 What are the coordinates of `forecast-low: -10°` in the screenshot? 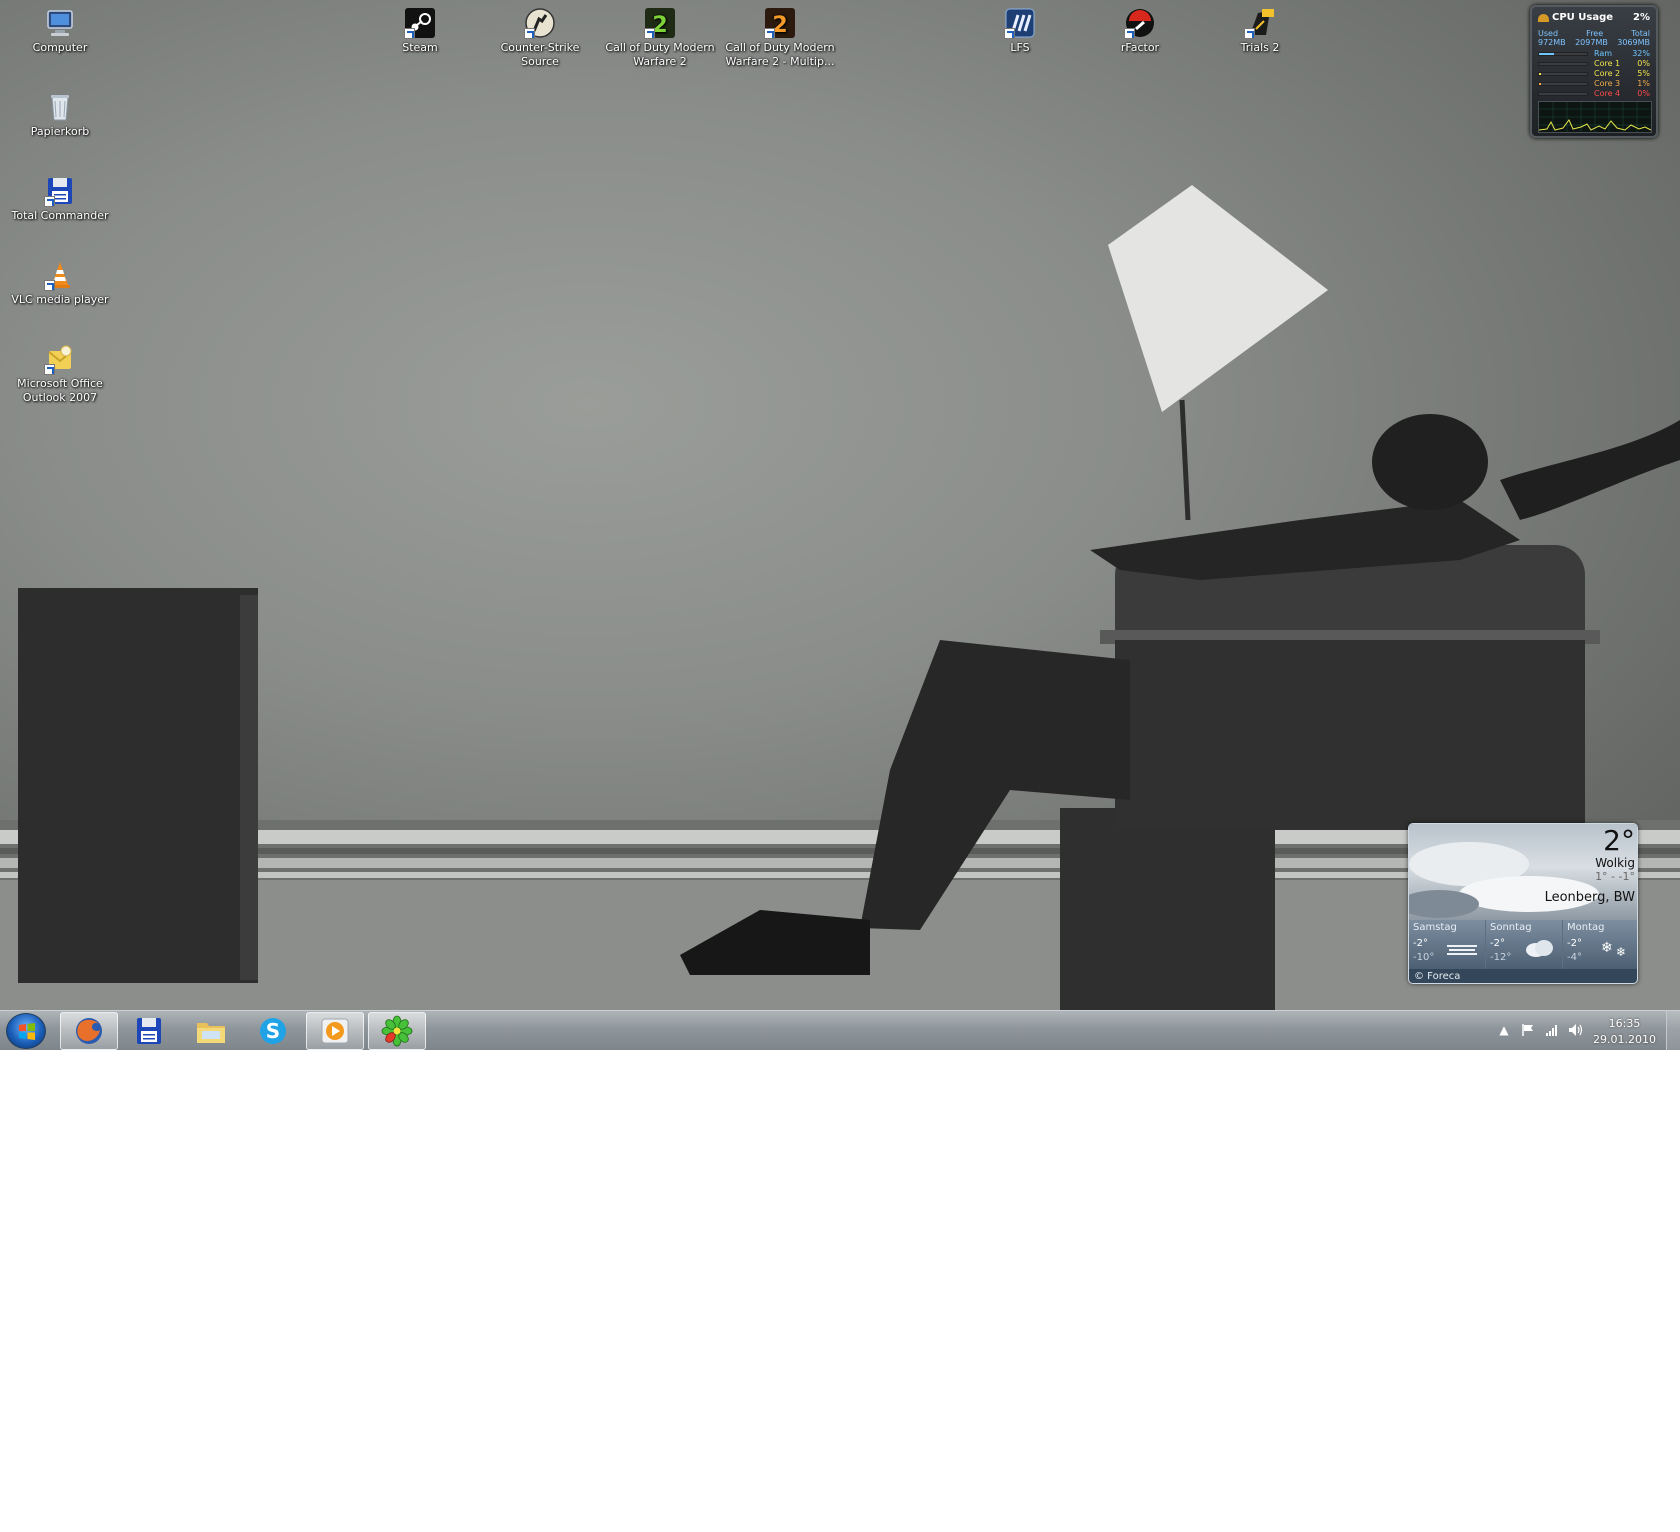 It's located at (1424, 957).